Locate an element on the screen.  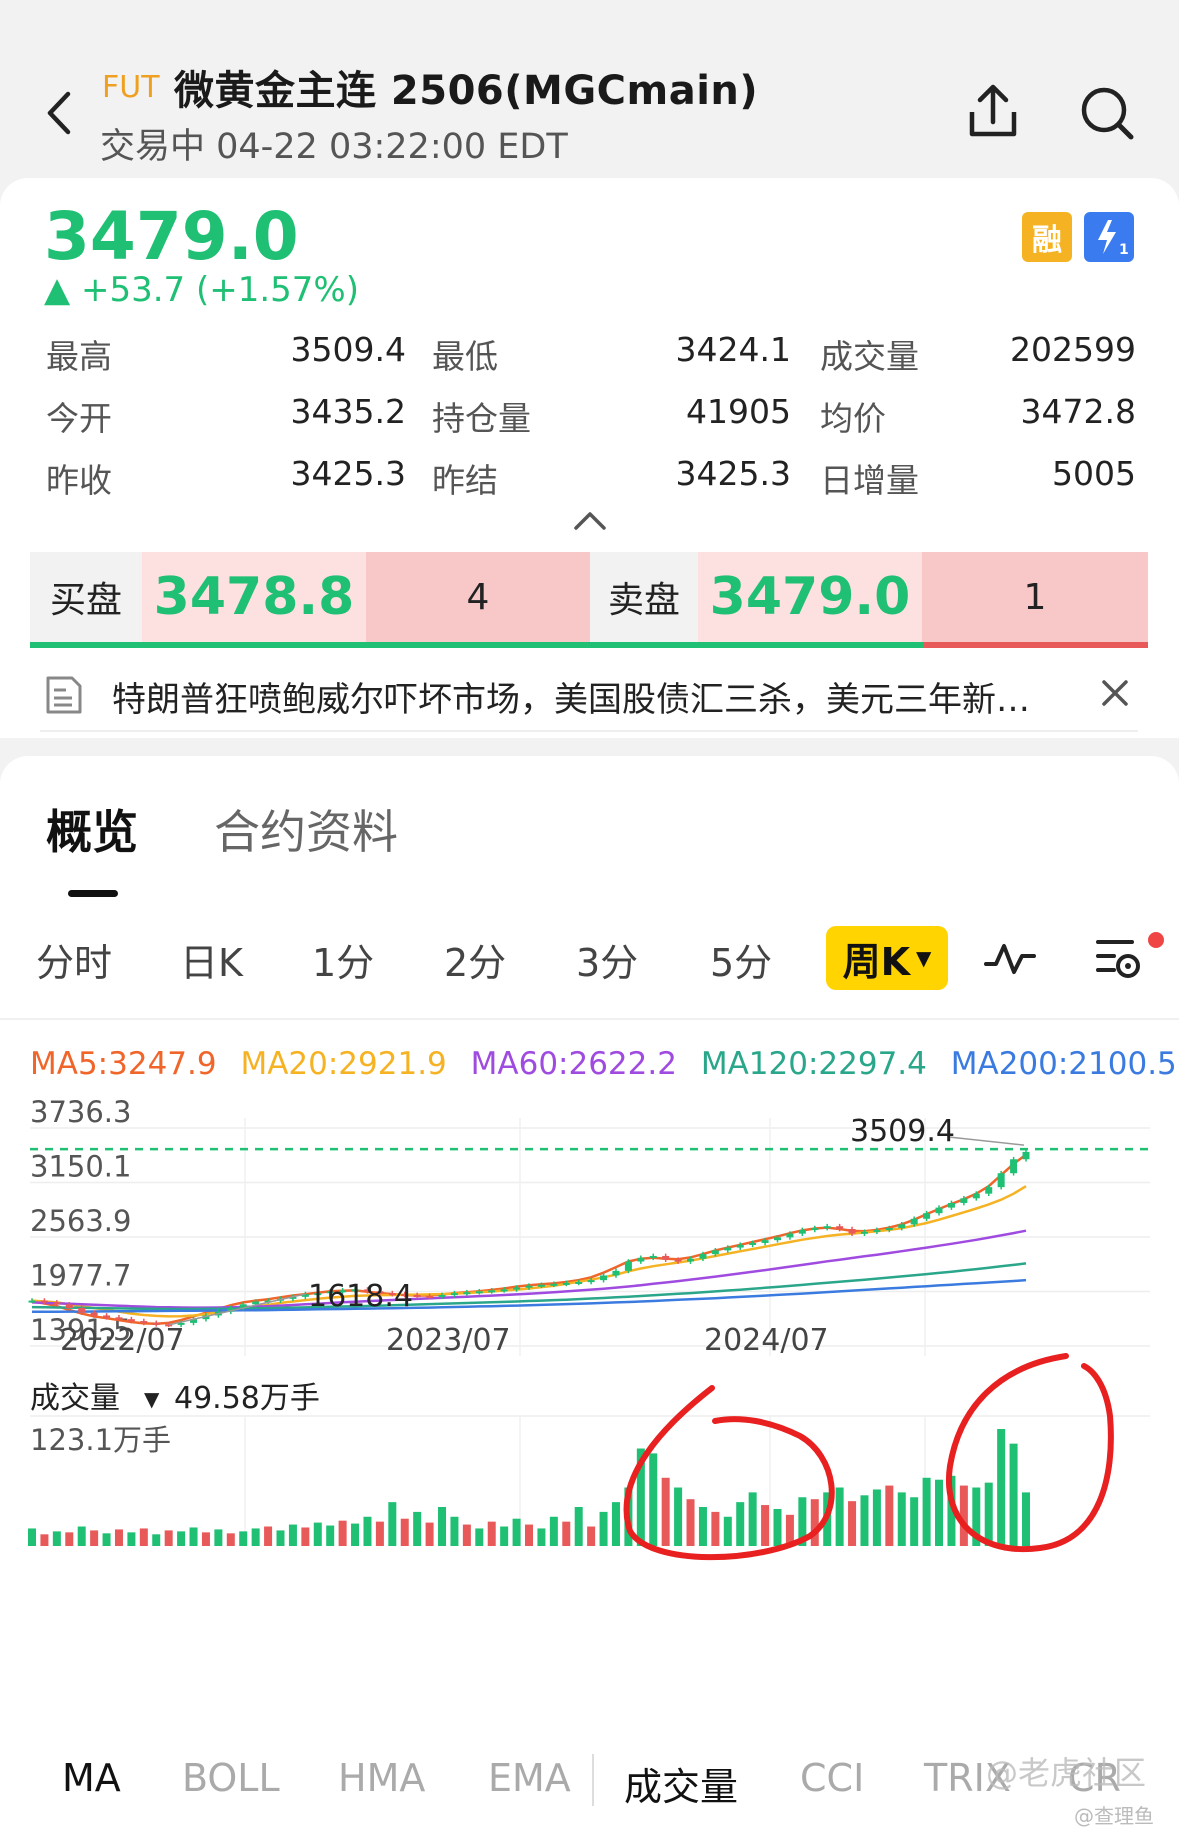
volume-title: 成交量 is located at coordinates (75, 1398).